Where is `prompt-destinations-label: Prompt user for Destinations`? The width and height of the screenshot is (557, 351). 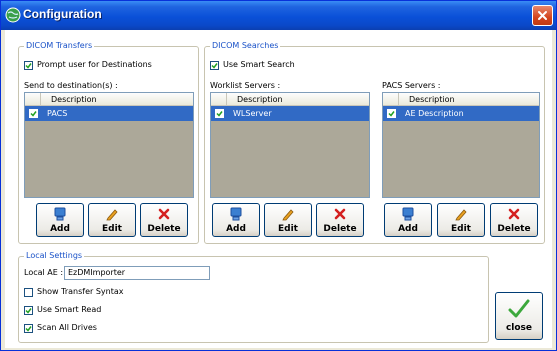
prompt-destinations-label: Prompt user for Destinations is located at coordinates (94, 64).